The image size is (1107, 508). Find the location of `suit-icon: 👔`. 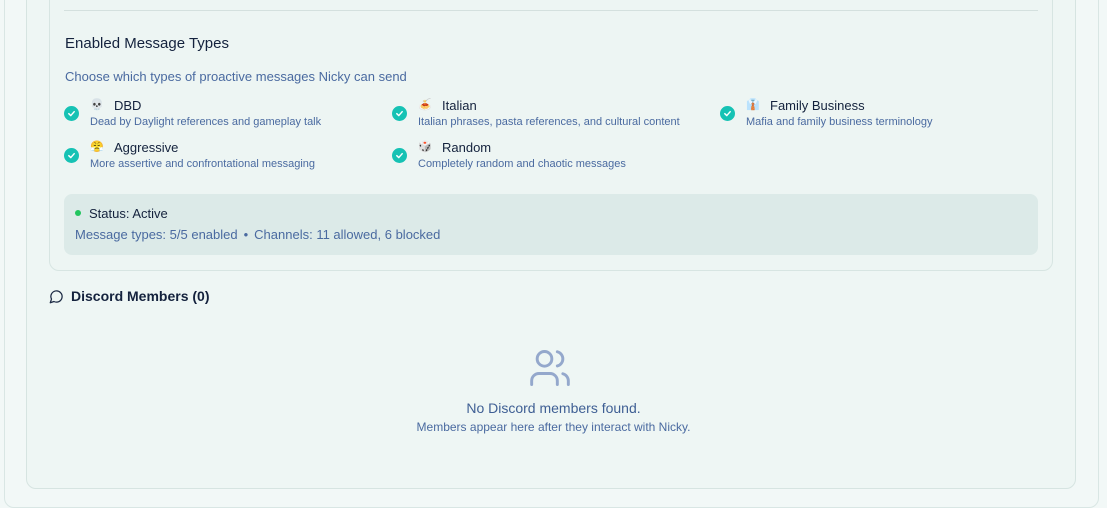

suit-icon: 👔 is located at coordinates (753, 105).